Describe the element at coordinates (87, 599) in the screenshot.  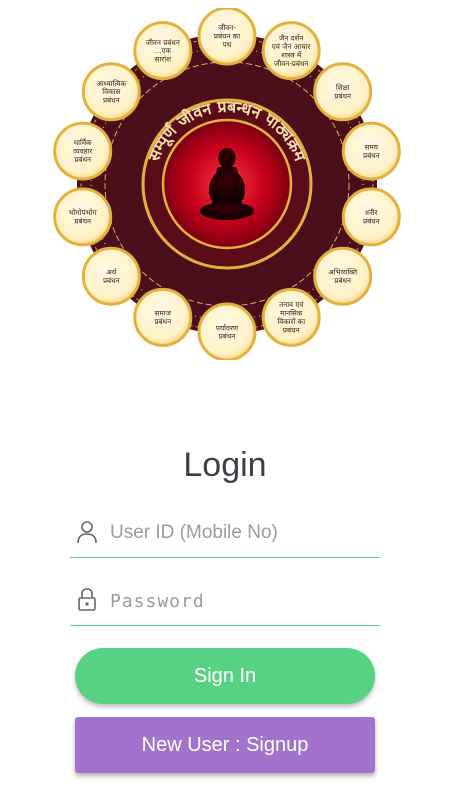
I see `lock-icon` at that location.